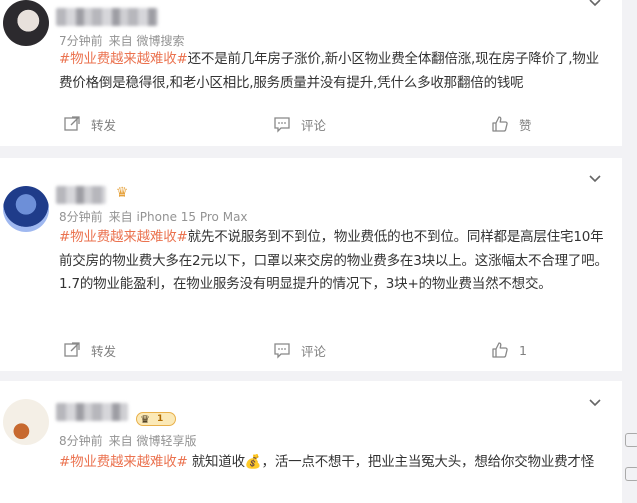 This screenshot has height=503, width=637. I want to click on action-bar: 转发 评论 赞, so click(309, 124).